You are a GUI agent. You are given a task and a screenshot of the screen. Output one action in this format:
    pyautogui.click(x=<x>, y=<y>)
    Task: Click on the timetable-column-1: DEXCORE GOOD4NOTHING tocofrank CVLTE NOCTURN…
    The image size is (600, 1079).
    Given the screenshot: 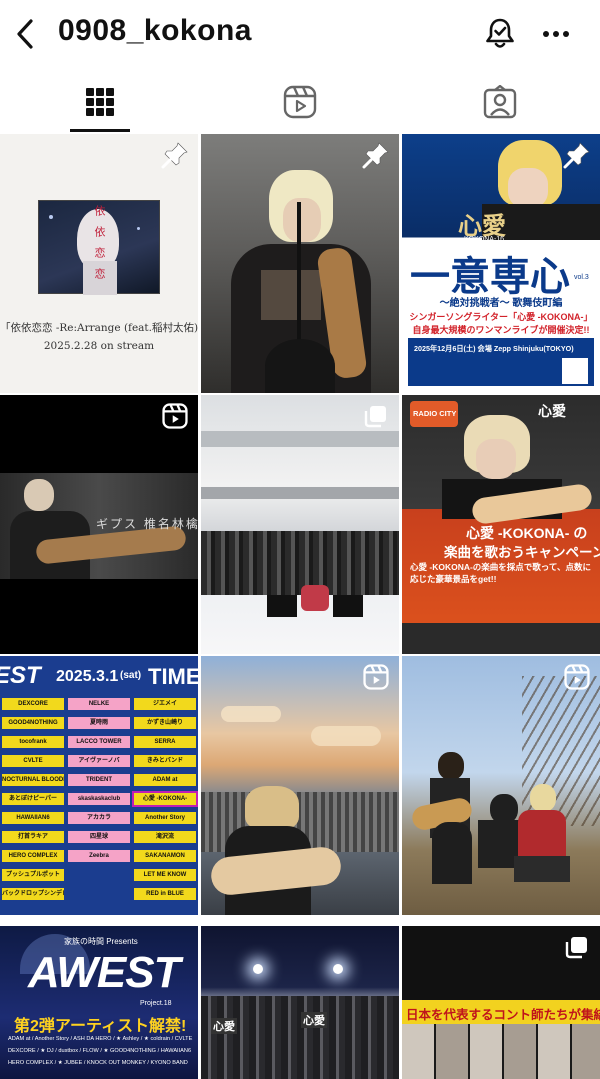 What is the action you would take?
    pyautogui.click(x=33, y=802)
    